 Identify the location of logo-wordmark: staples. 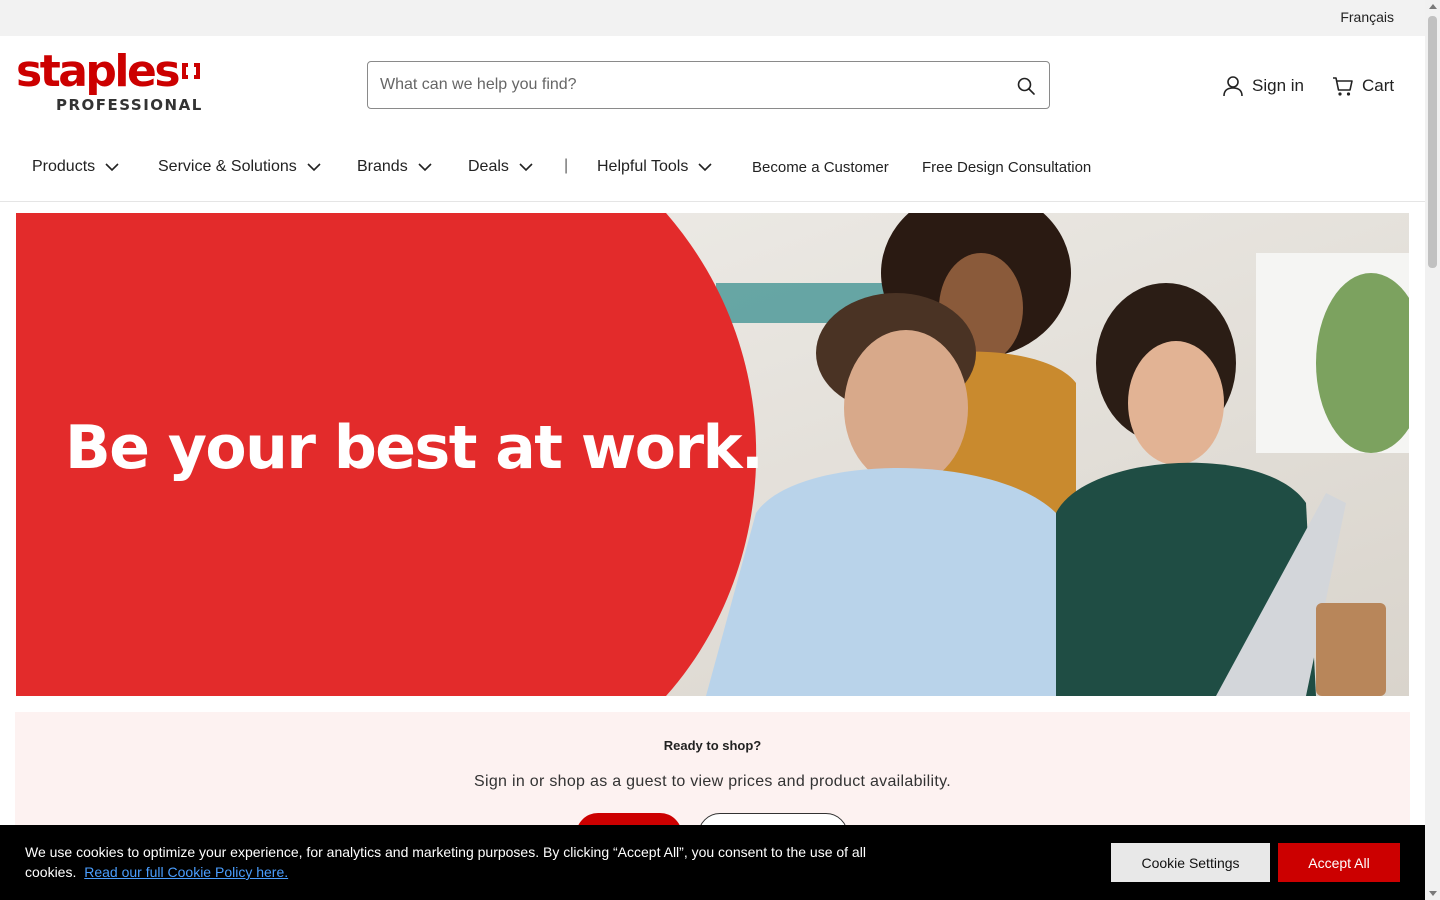
(98, 71).